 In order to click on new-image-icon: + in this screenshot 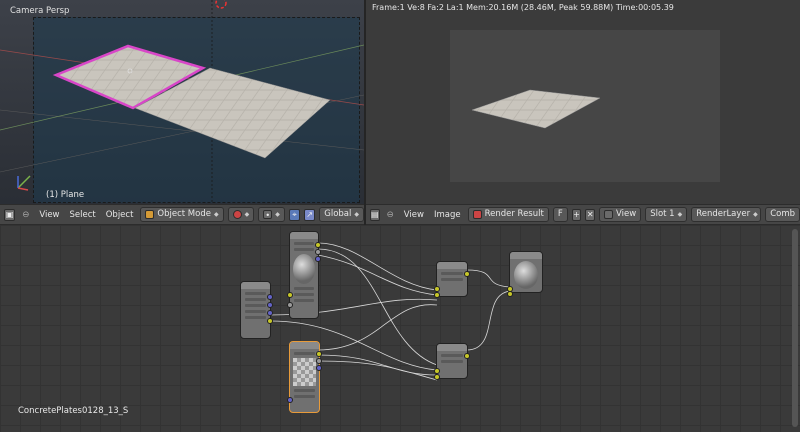, I will do `click(576, 214)`.